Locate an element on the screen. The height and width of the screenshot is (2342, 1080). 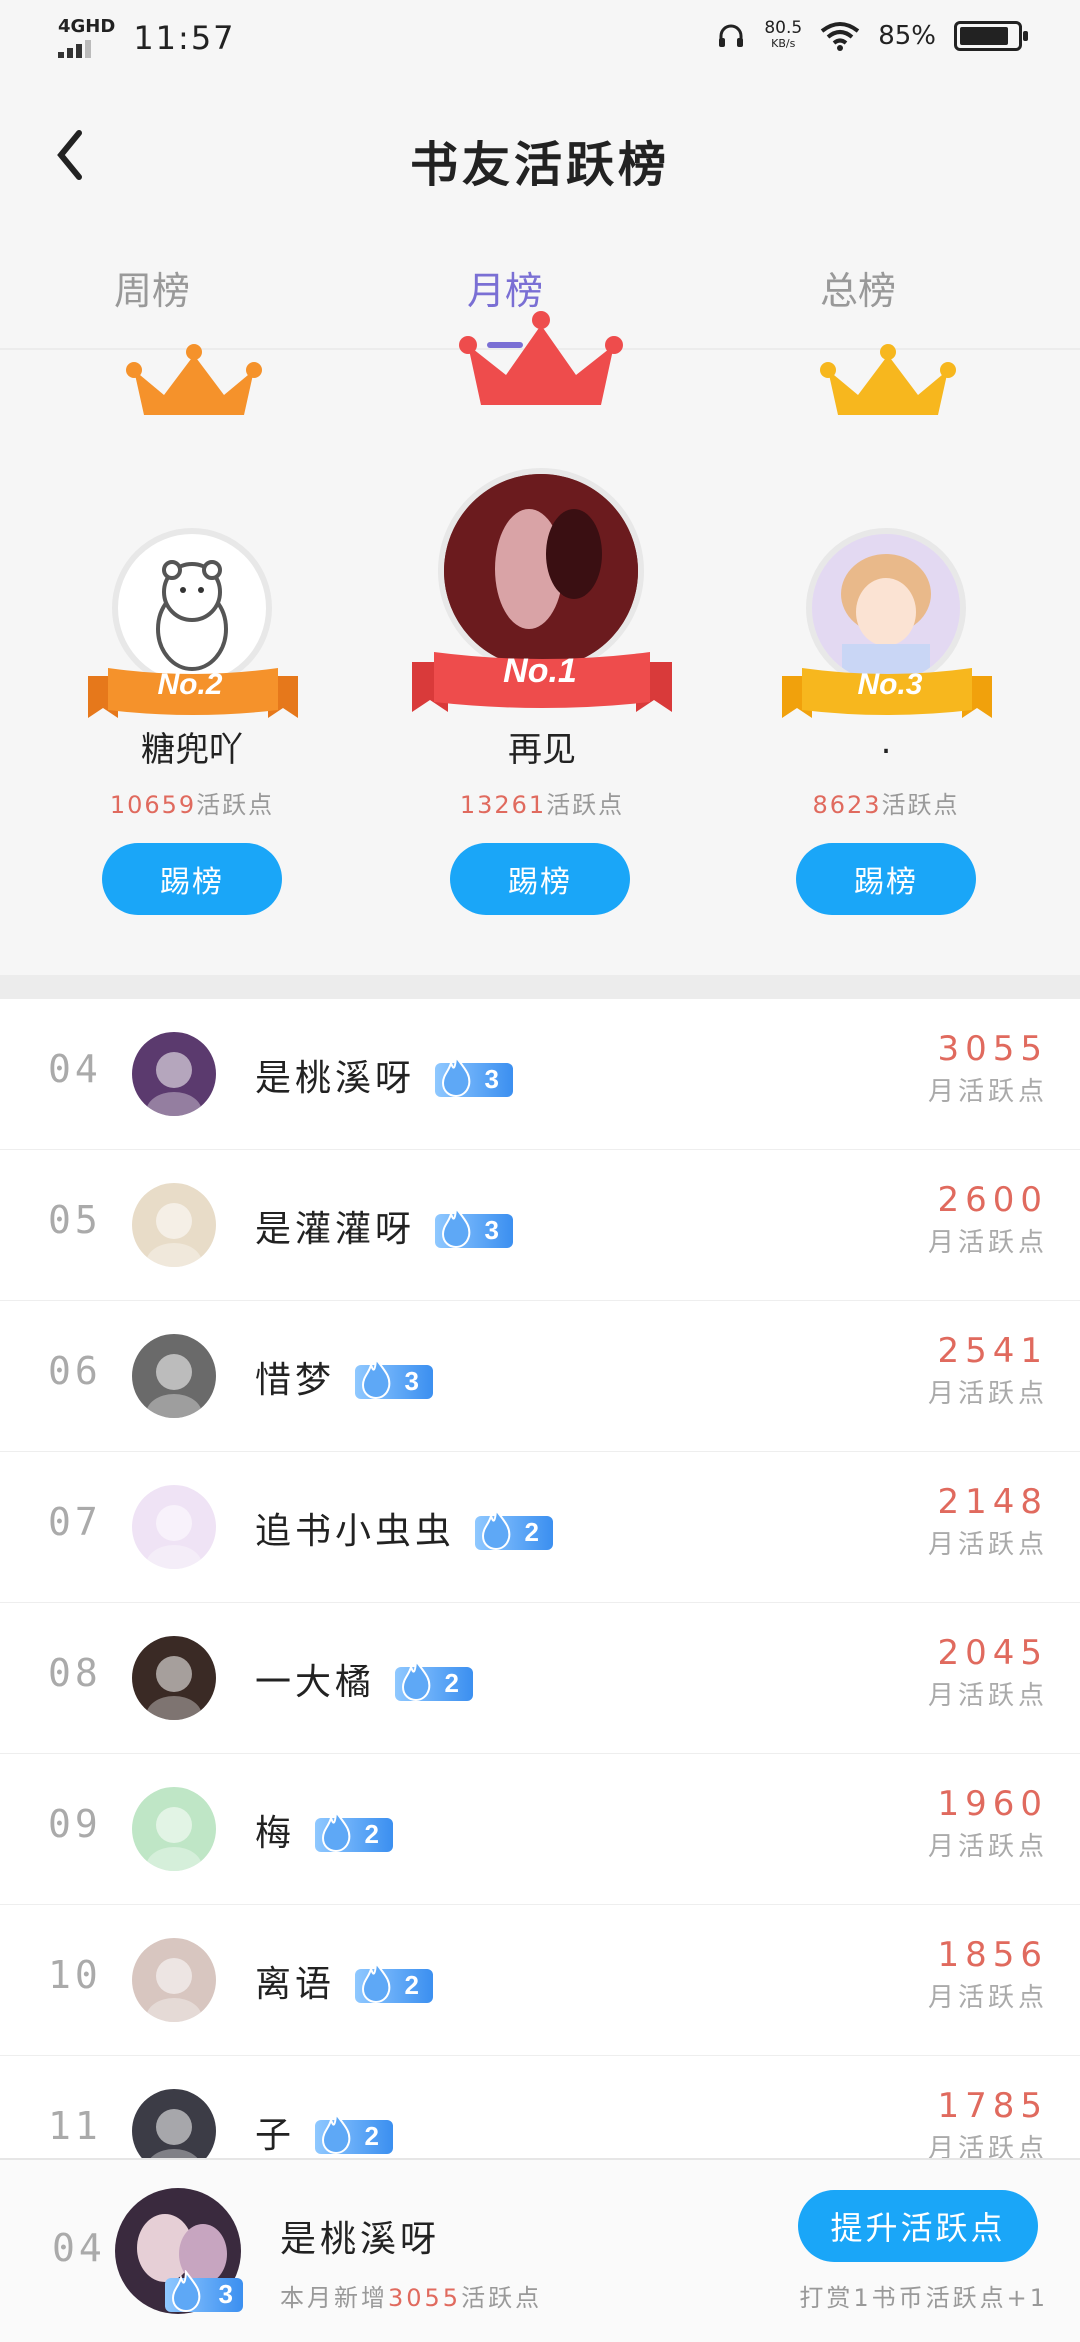
table-row: 05 是灌灌呀 3 2600 月活跃点 is located at coordinates (540, 1225).